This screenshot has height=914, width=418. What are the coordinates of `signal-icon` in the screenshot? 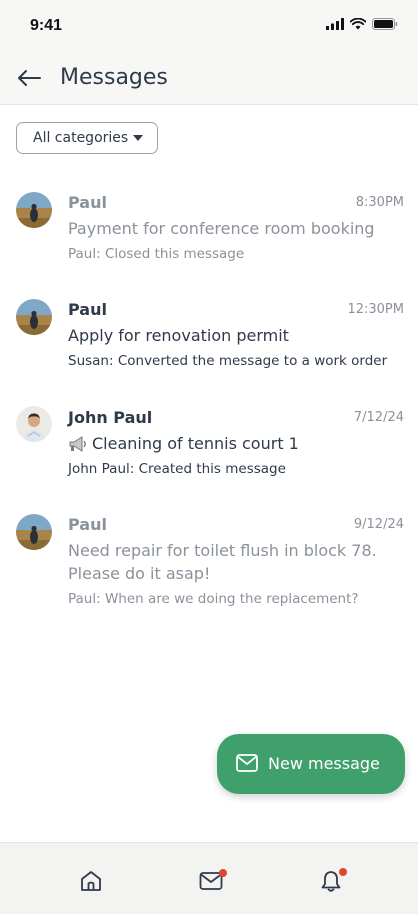 It's located at (335, 24).